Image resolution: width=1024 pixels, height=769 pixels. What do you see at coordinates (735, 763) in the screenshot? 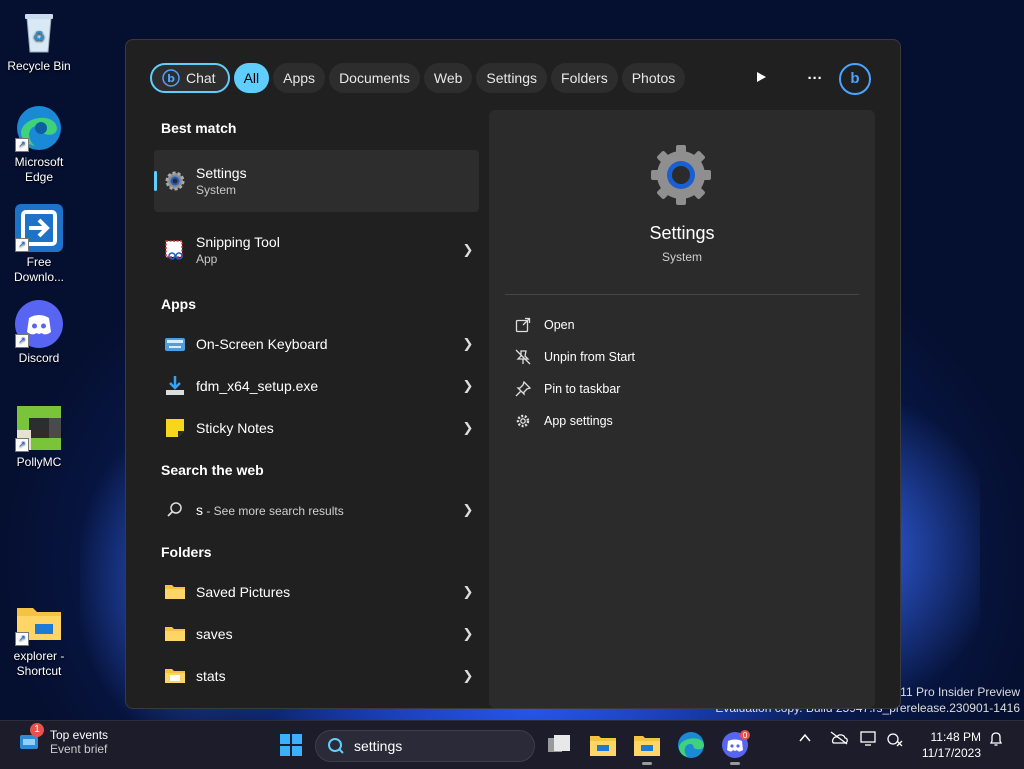
I see `running-indicator` at bounding box center [735, 763].